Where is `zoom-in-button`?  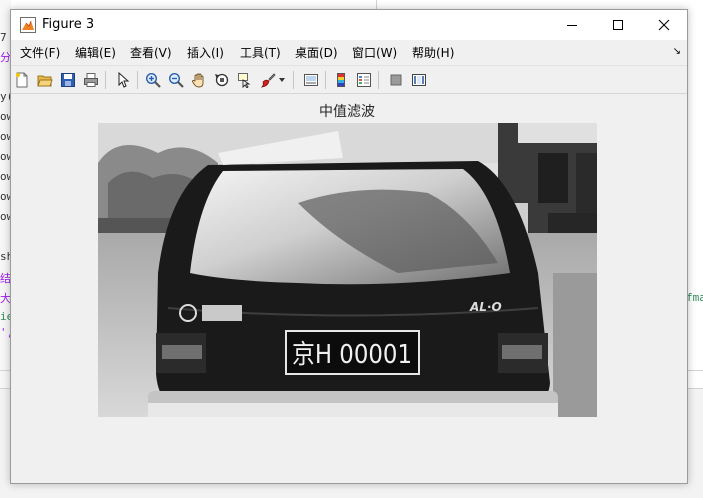
zoom-in-button is located at coordinates (153, 80).